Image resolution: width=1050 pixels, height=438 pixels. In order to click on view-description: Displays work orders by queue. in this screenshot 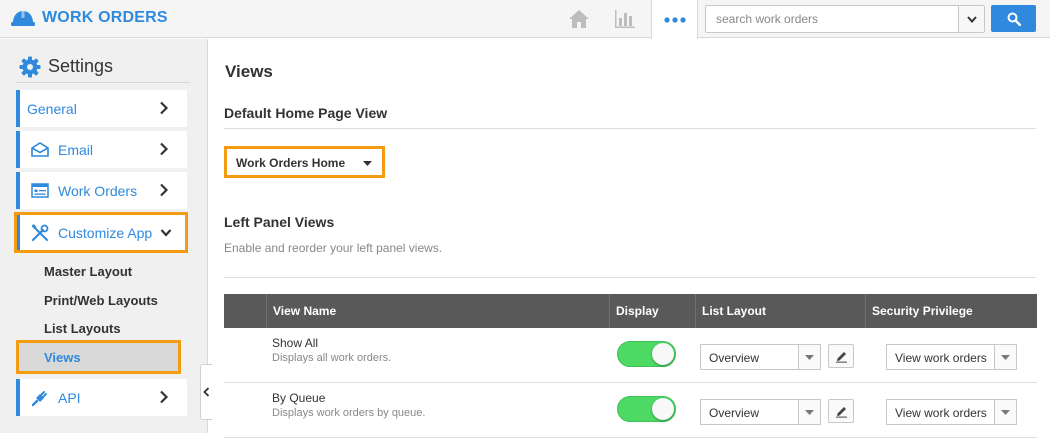, I will do `click(349, 413)`.